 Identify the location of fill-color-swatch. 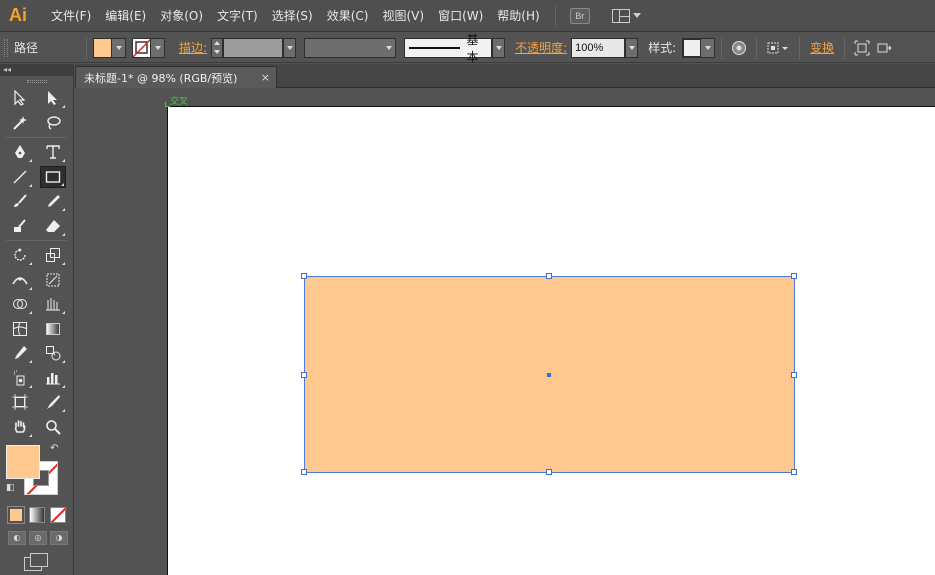
(23, 462).